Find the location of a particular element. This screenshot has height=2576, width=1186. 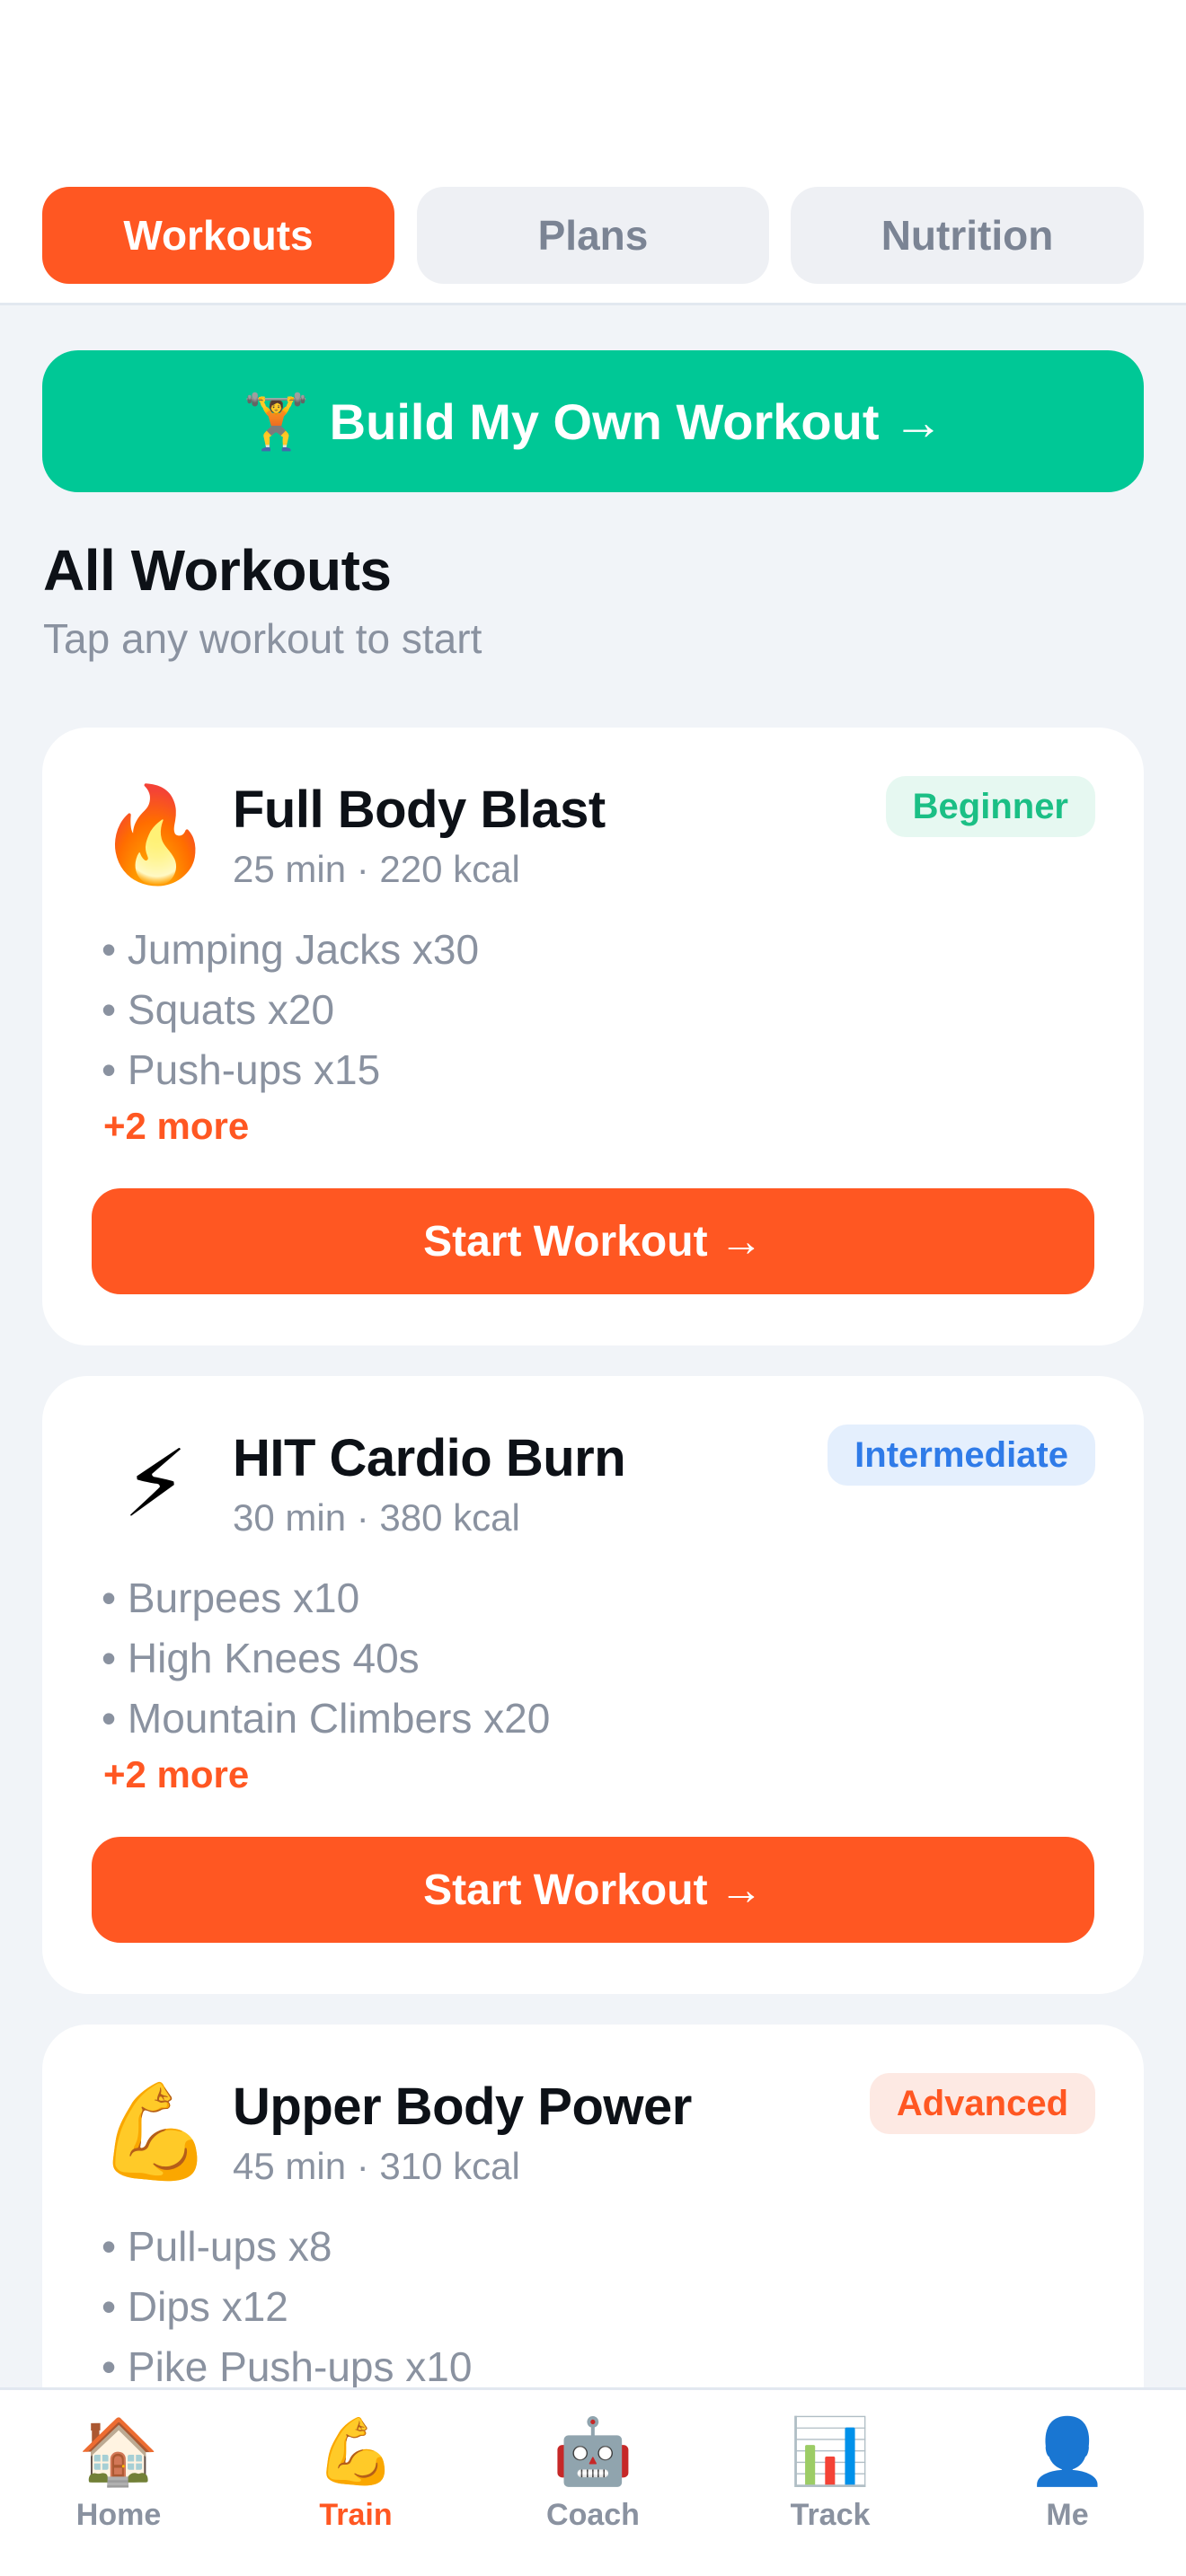

nav-coach: 🤖 Coach is located at coordinates (593, 2483).